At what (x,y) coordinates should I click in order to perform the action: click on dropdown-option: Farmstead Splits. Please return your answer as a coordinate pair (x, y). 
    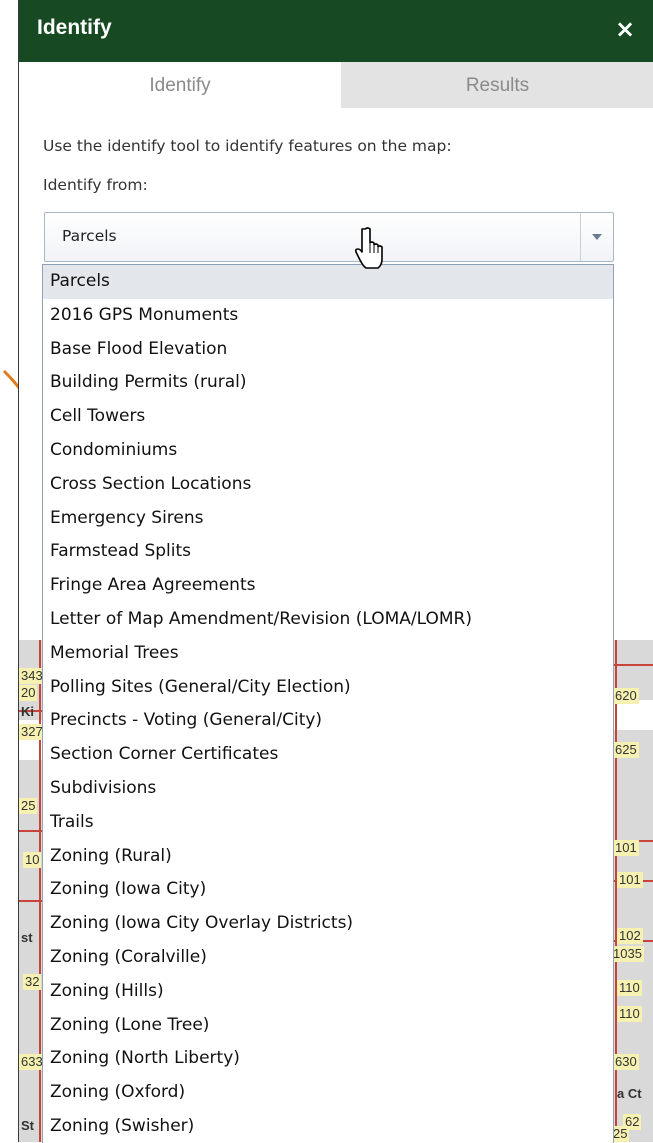
    Looking at the image, I should click on (328, 552).